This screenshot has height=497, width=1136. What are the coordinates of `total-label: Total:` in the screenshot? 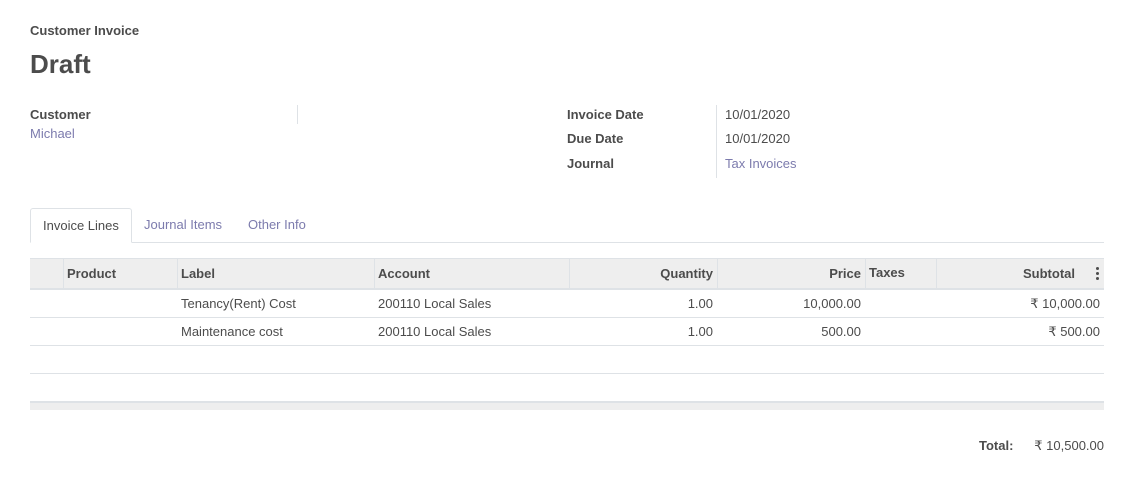 It's located at (996, 445).